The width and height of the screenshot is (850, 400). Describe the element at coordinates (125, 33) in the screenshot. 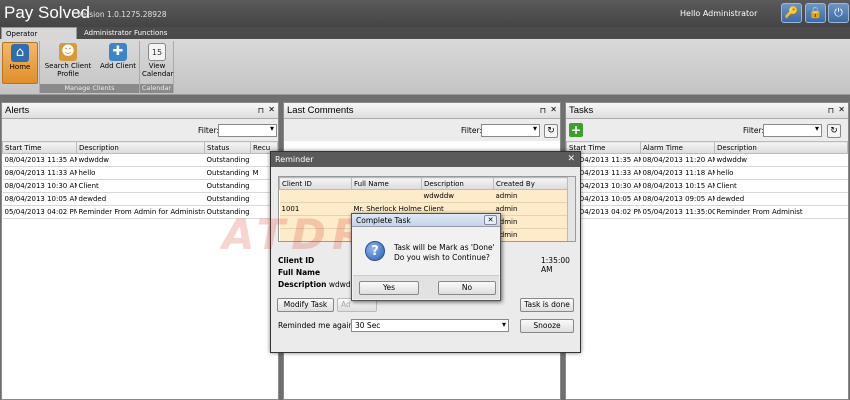

I see `tab-administrator-functions: Administrator Functions` at that location.